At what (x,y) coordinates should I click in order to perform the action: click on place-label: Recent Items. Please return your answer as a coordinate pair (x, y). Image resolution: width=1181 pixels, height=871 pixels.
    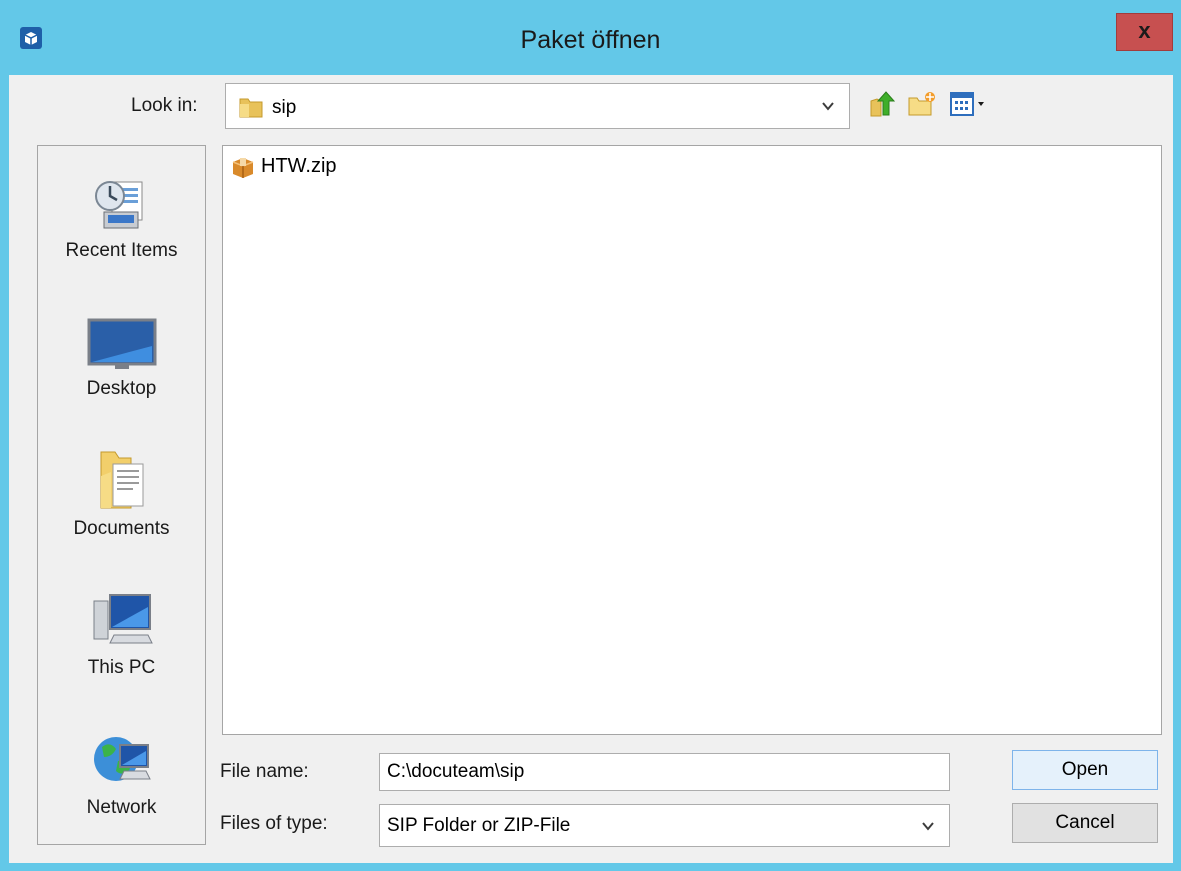
    Looking at the image, I should click on (121, 250).